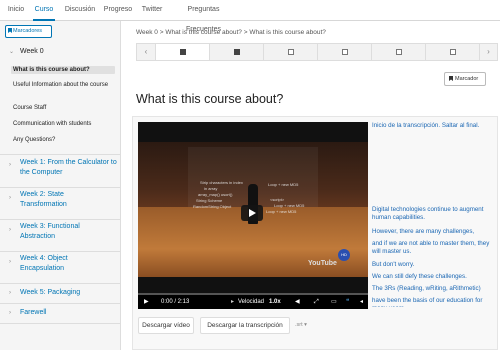 The image size is (500, 350). What do you see at coordinates (432, 277) in the screenshot?
I see `transcript-line: We can still defy these challenges.` at bounding box center [432, 277].